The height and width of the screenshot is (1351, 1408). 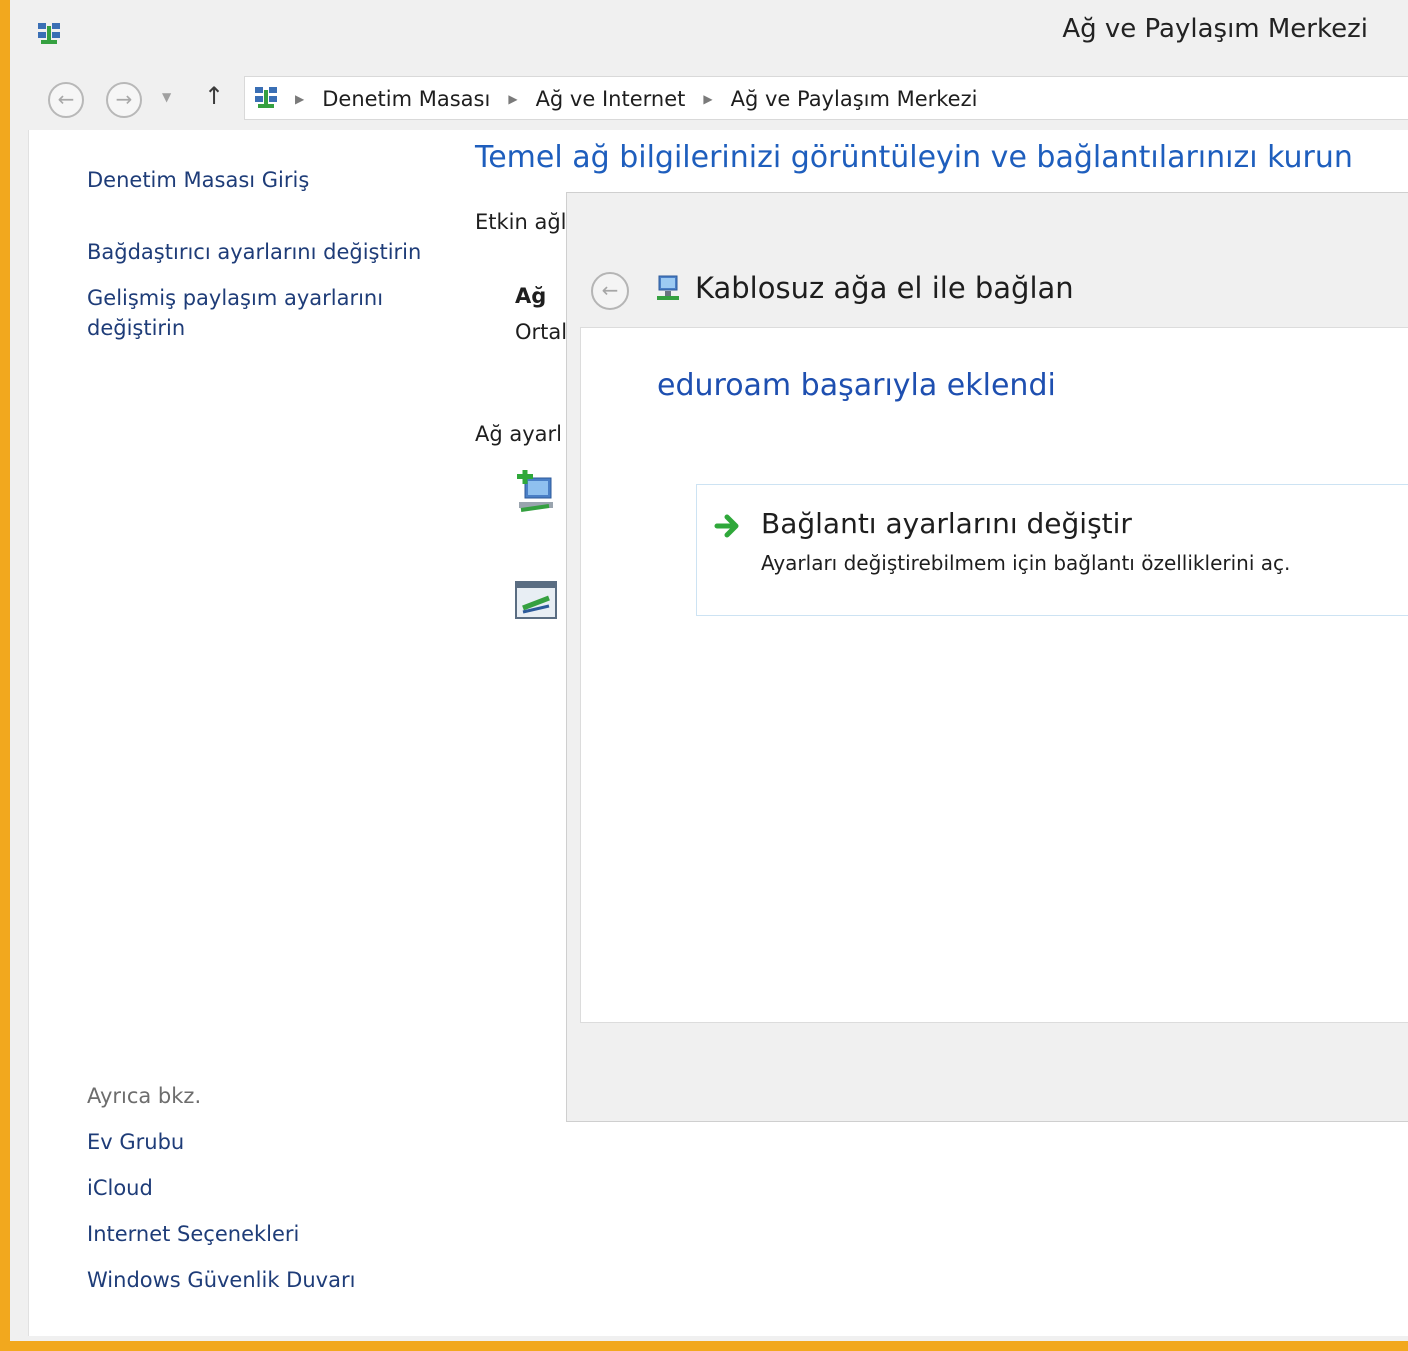 What do you see at coordinates (611, 99) in the screenshot?
I see `breadcrumb-item-network-internet: Ağ ve Internet` at bounding box center [611, 99].